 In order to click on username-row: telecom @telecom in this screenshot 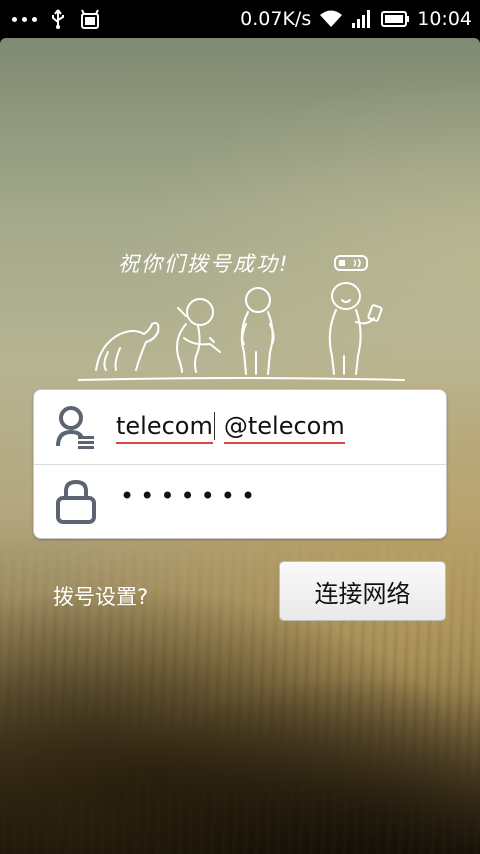, I will do `click(240, 427)`.